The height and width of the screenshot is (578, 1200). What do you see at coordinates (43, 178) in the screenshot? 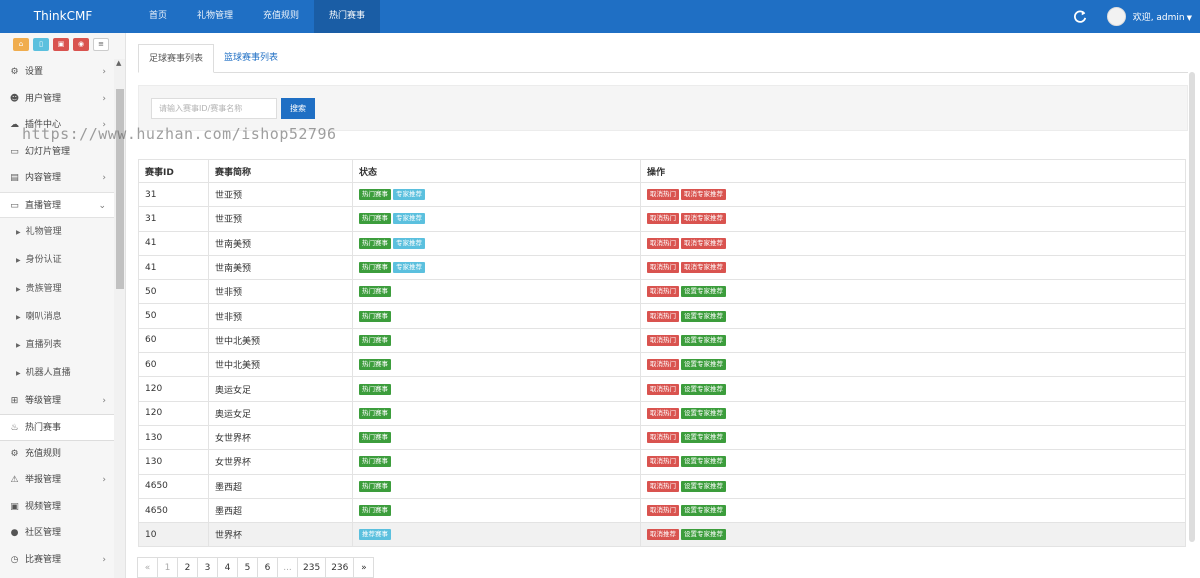
I see `sidebar-item-label: 内容管理` at bounding box center [43, 178].